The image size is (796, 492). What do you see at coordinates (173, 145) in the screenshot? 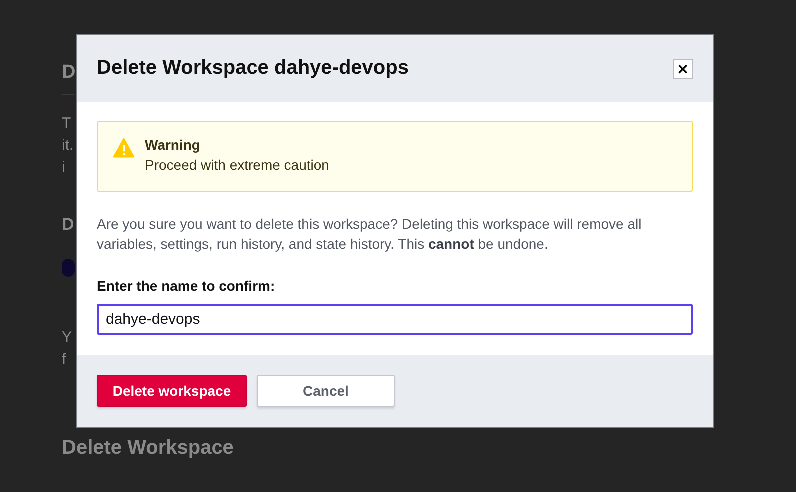
I see `warning-title: Warning` at bounding box center [173, 145].